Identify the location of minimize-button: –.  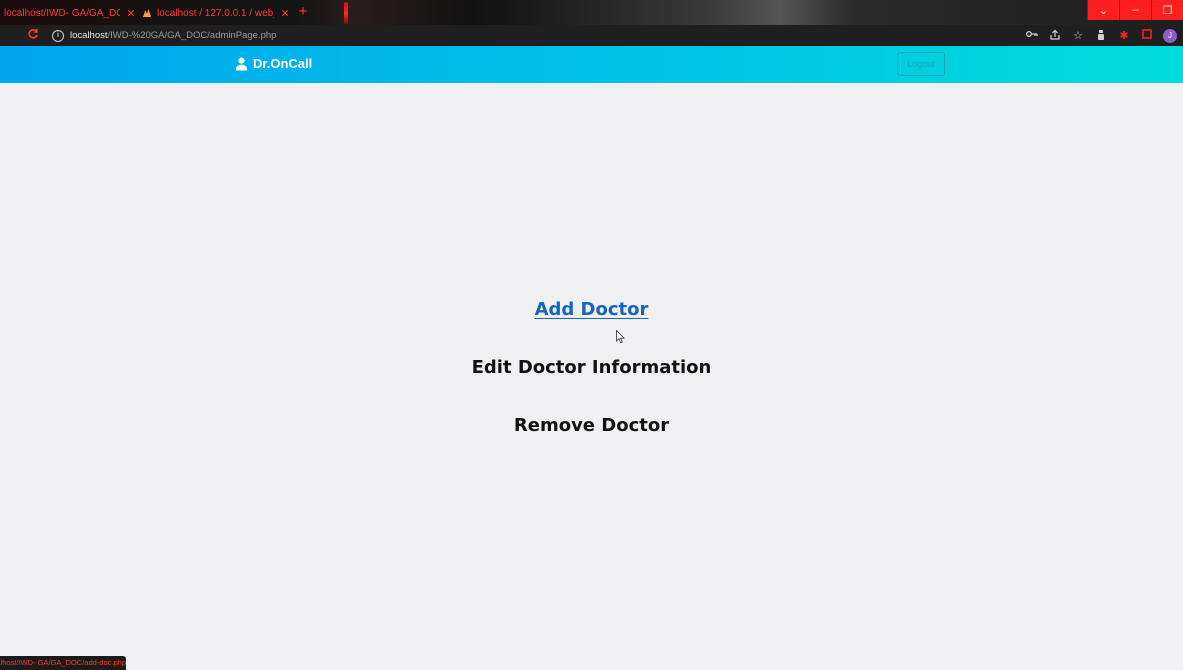
(1135, 10).